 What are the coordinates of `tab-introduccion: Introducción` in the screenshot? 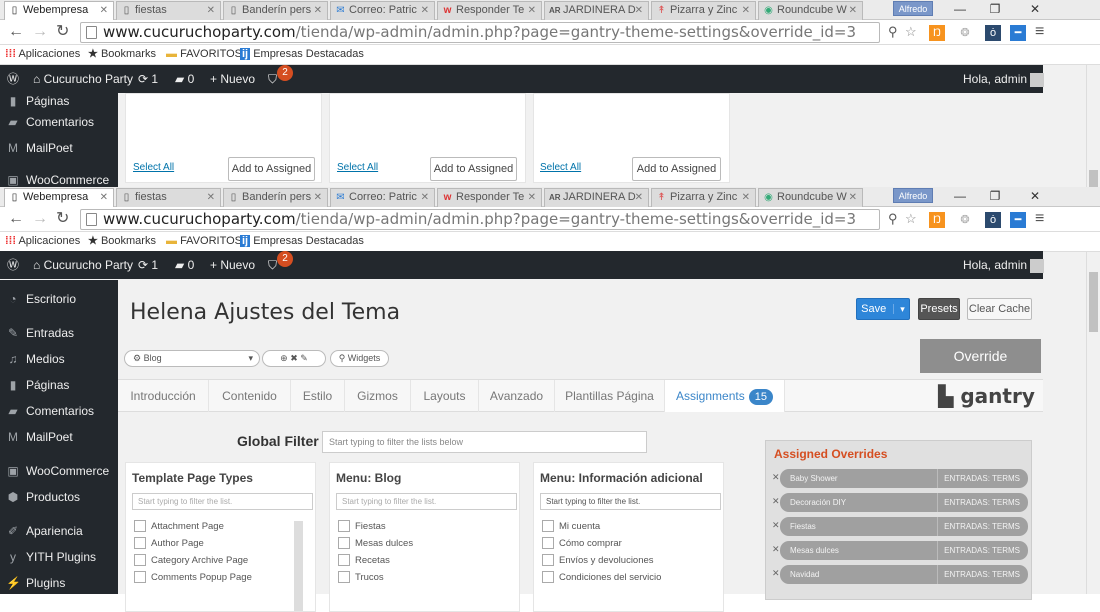 It's located at (163, 396).